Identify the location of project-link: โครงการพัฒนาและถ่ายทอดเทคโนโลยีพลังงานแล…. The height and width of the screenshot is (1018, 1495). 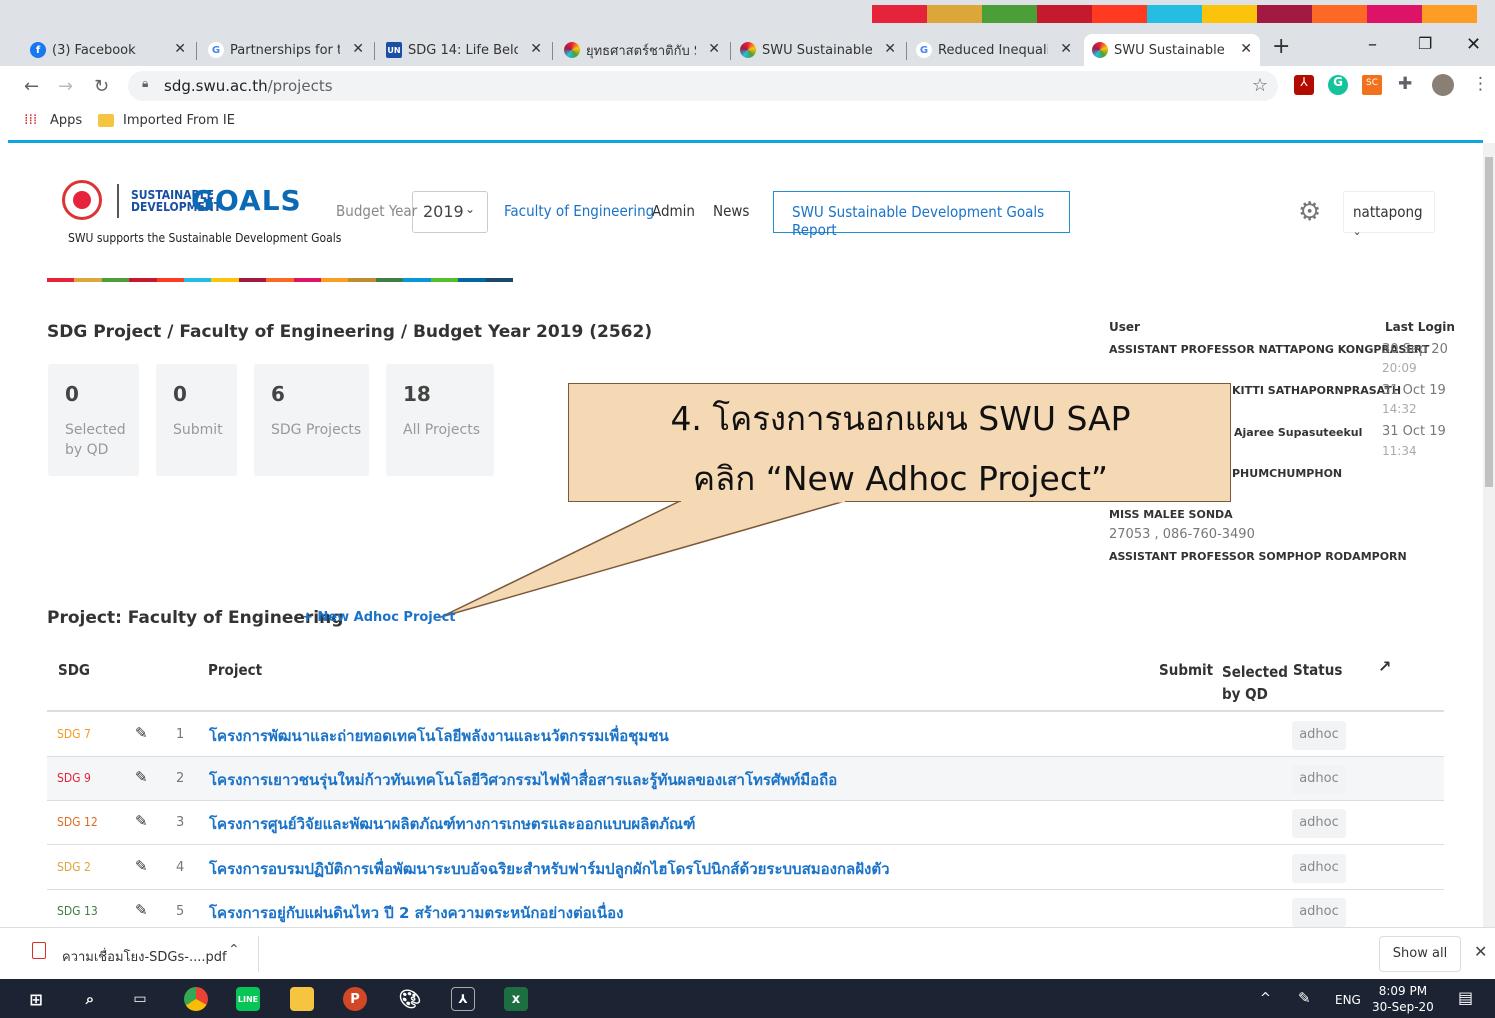
(439, 736).